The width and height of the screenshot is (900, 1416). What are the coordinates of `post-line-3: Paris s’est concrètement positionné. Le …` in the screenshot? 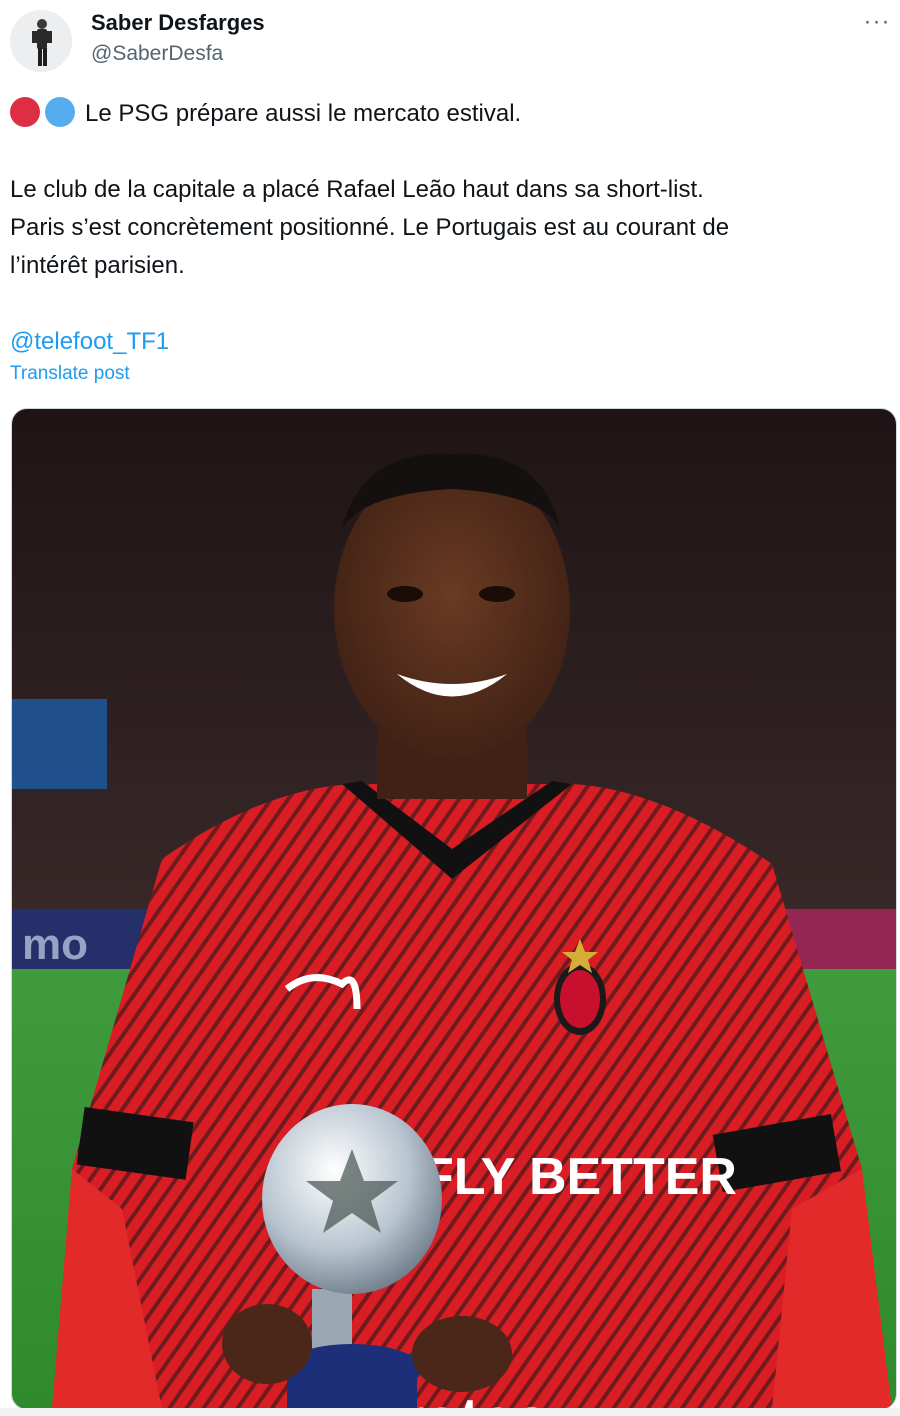 It's located at (370, 227).